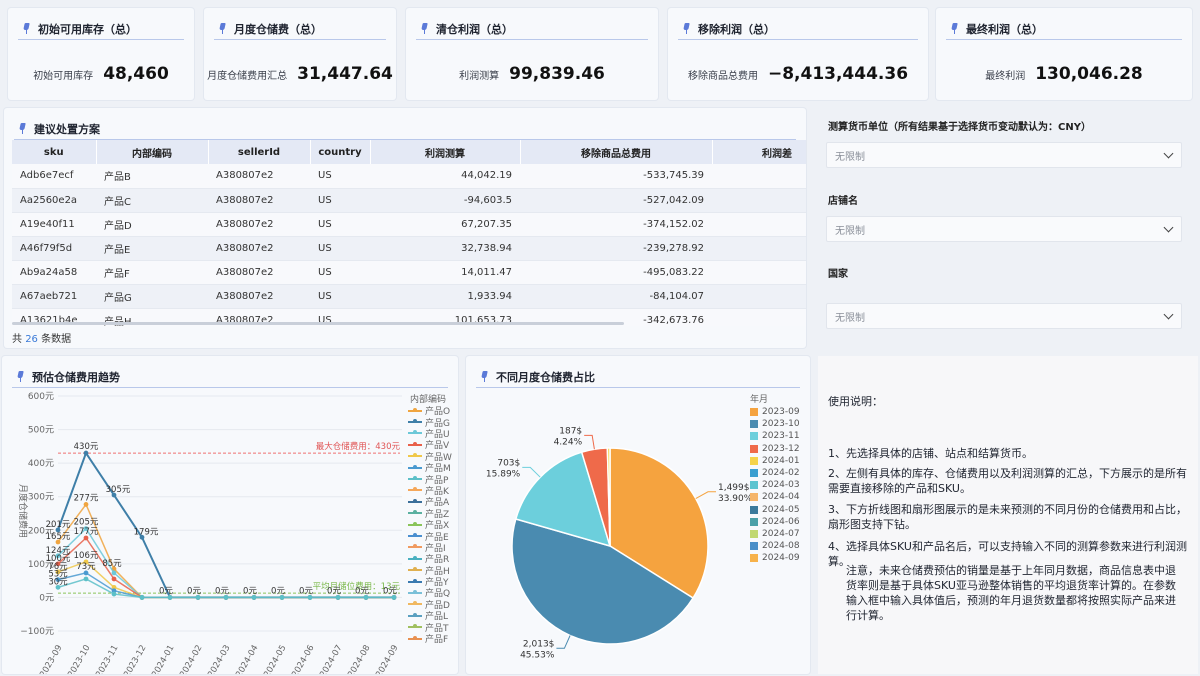 The width and height of the screenshot is (1200, 676). Describe the element at coordinates (1004, 316) in the screenshot. I see `country-select: 无限制` at that location.